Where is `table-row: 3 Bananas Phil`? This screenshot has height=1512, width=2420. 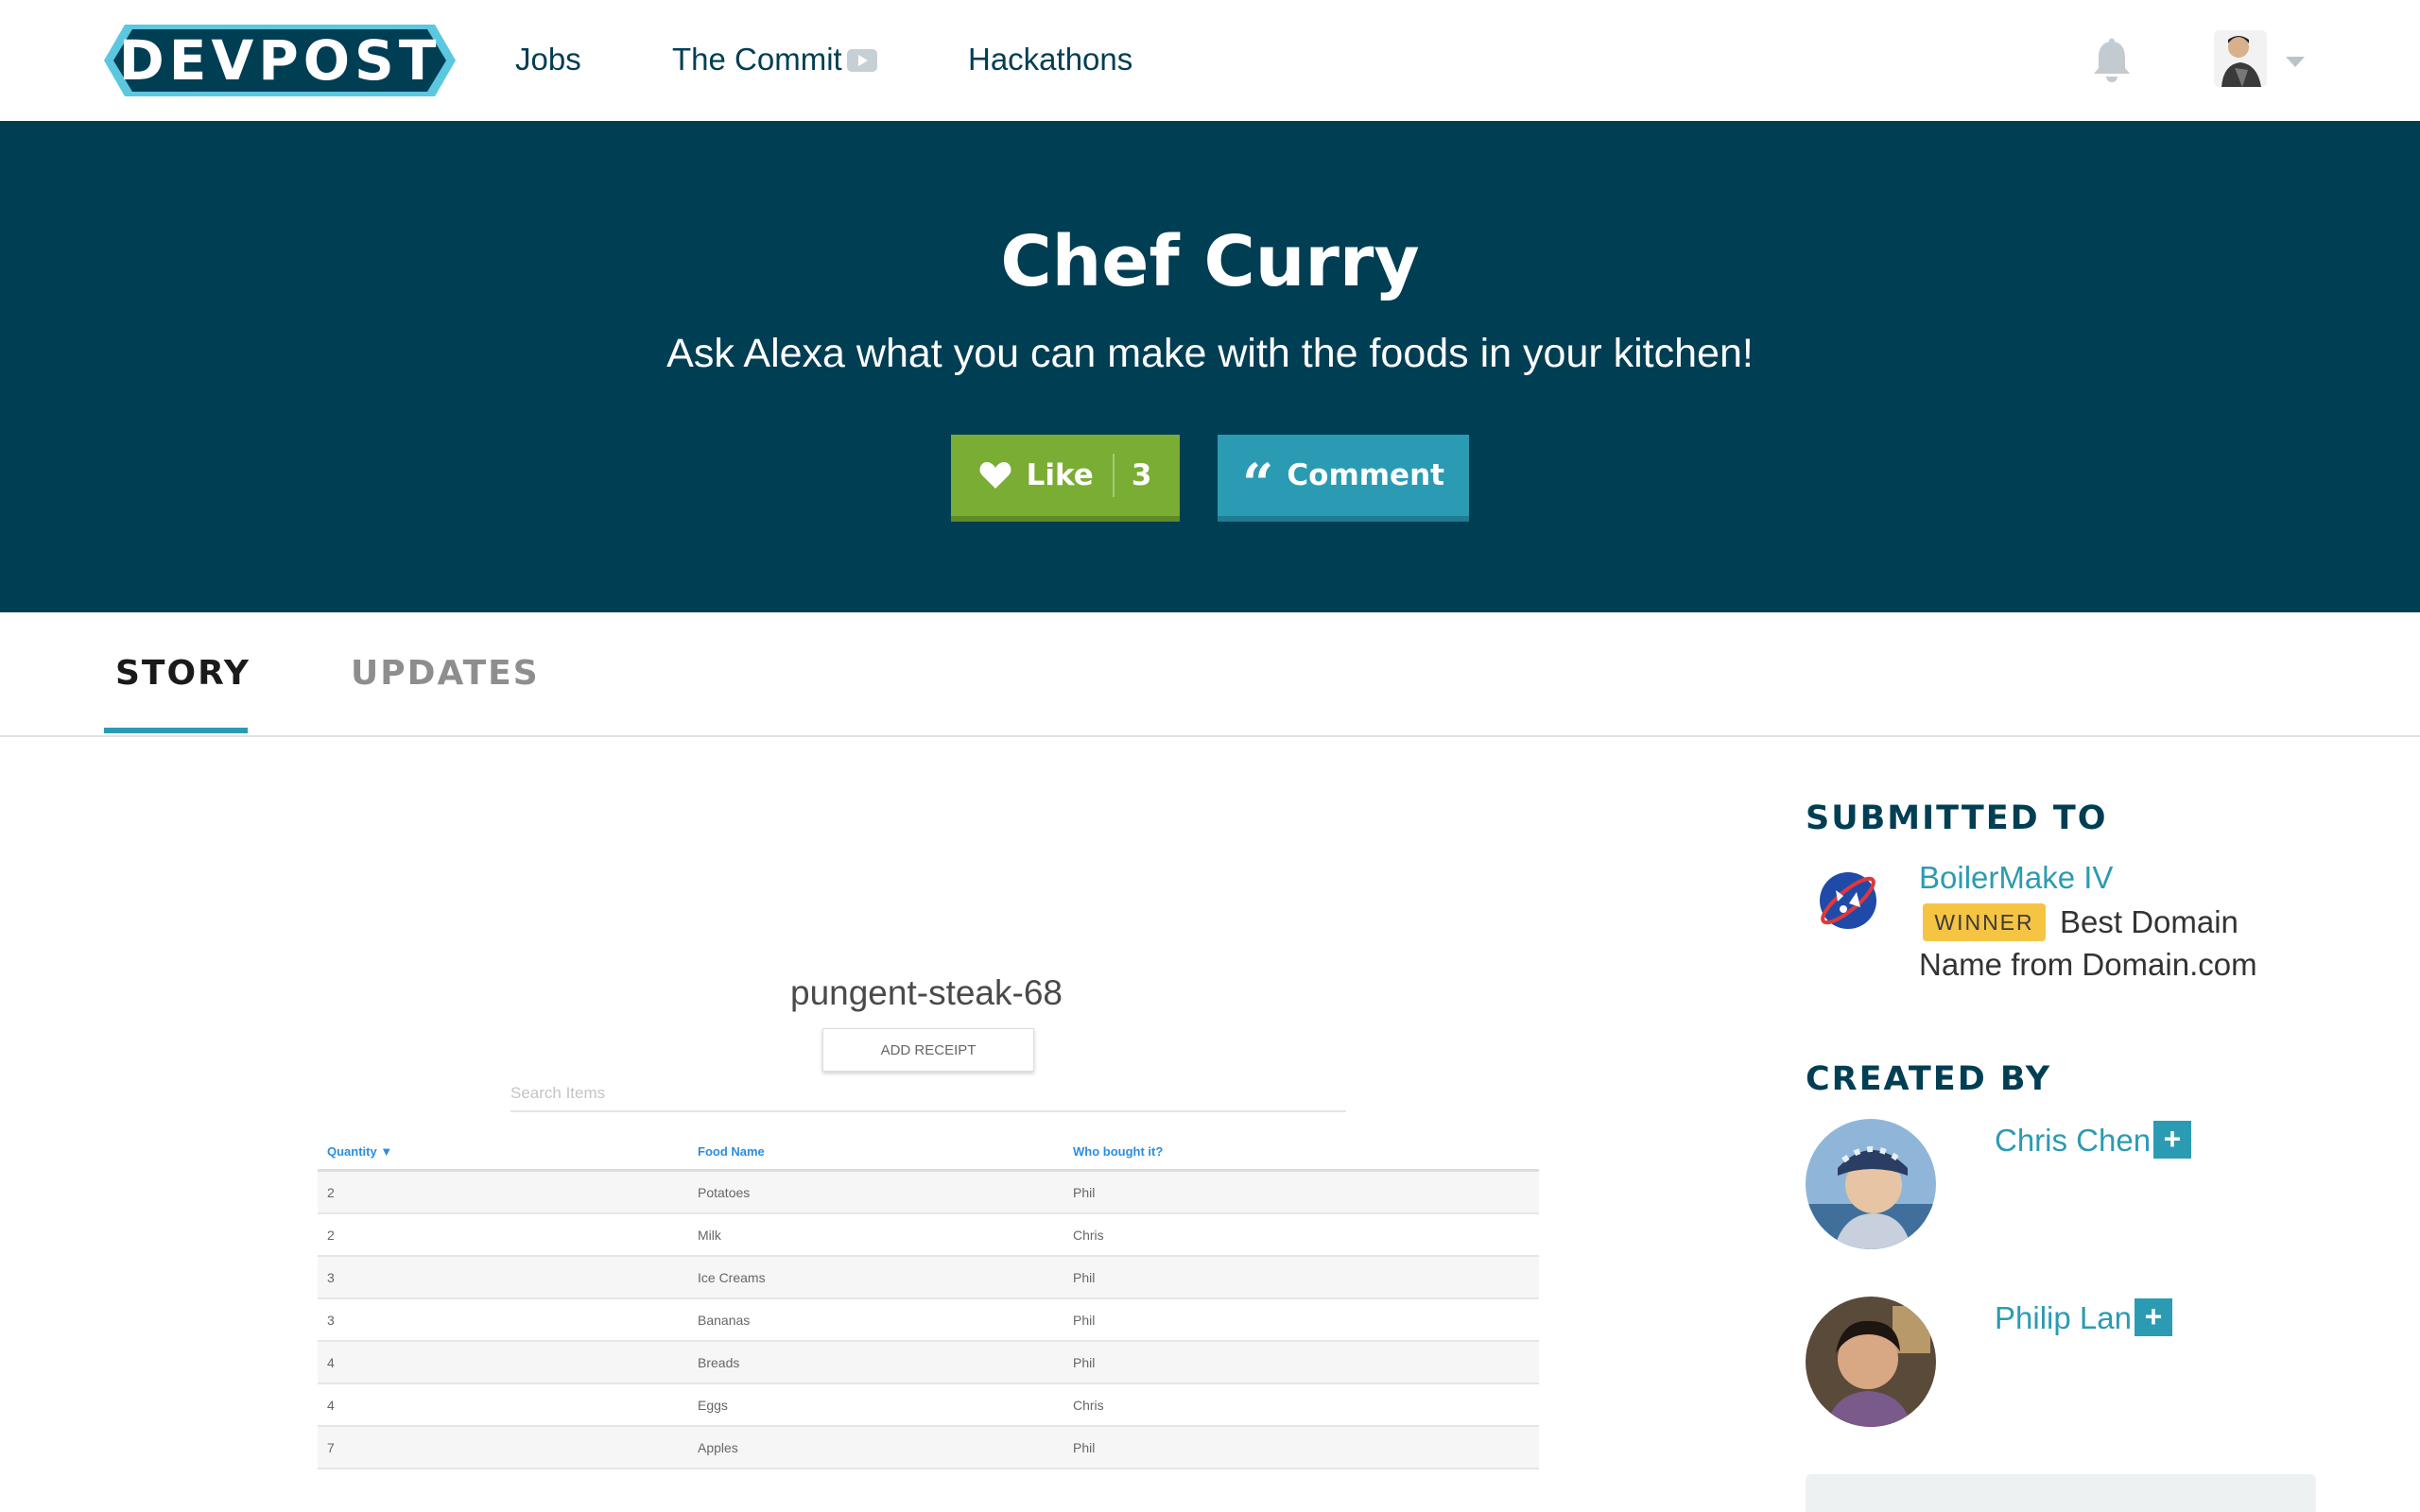
table-row: 3 Bananas Phil is located at coordinates (928, 1320).